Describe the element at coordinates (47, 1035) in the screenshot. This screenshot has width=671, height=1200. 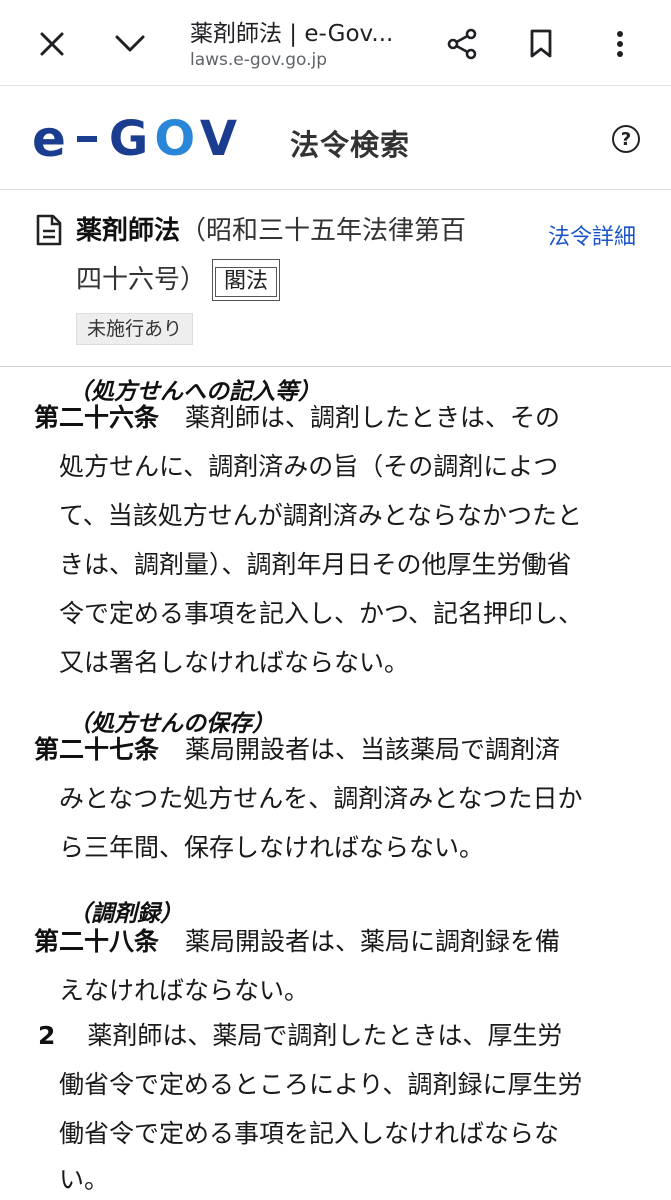
I see `paragraph-number: 2` at that location.